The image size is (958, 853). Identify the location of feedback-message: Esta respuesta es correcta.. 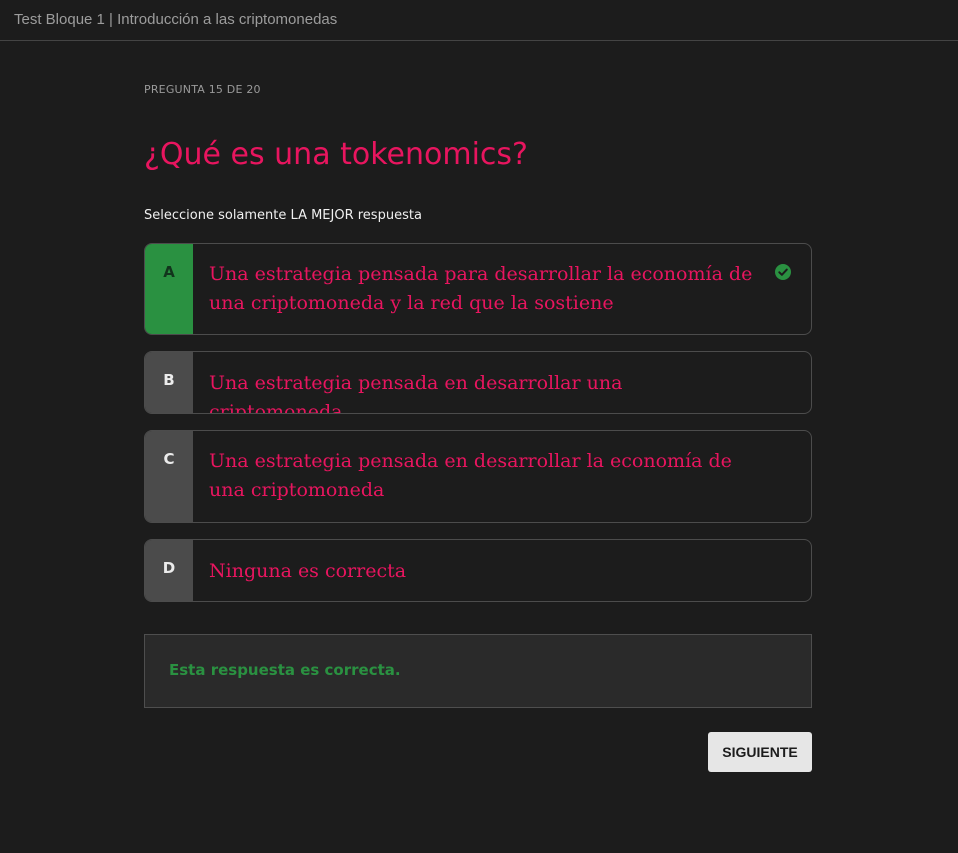
(285, 670).